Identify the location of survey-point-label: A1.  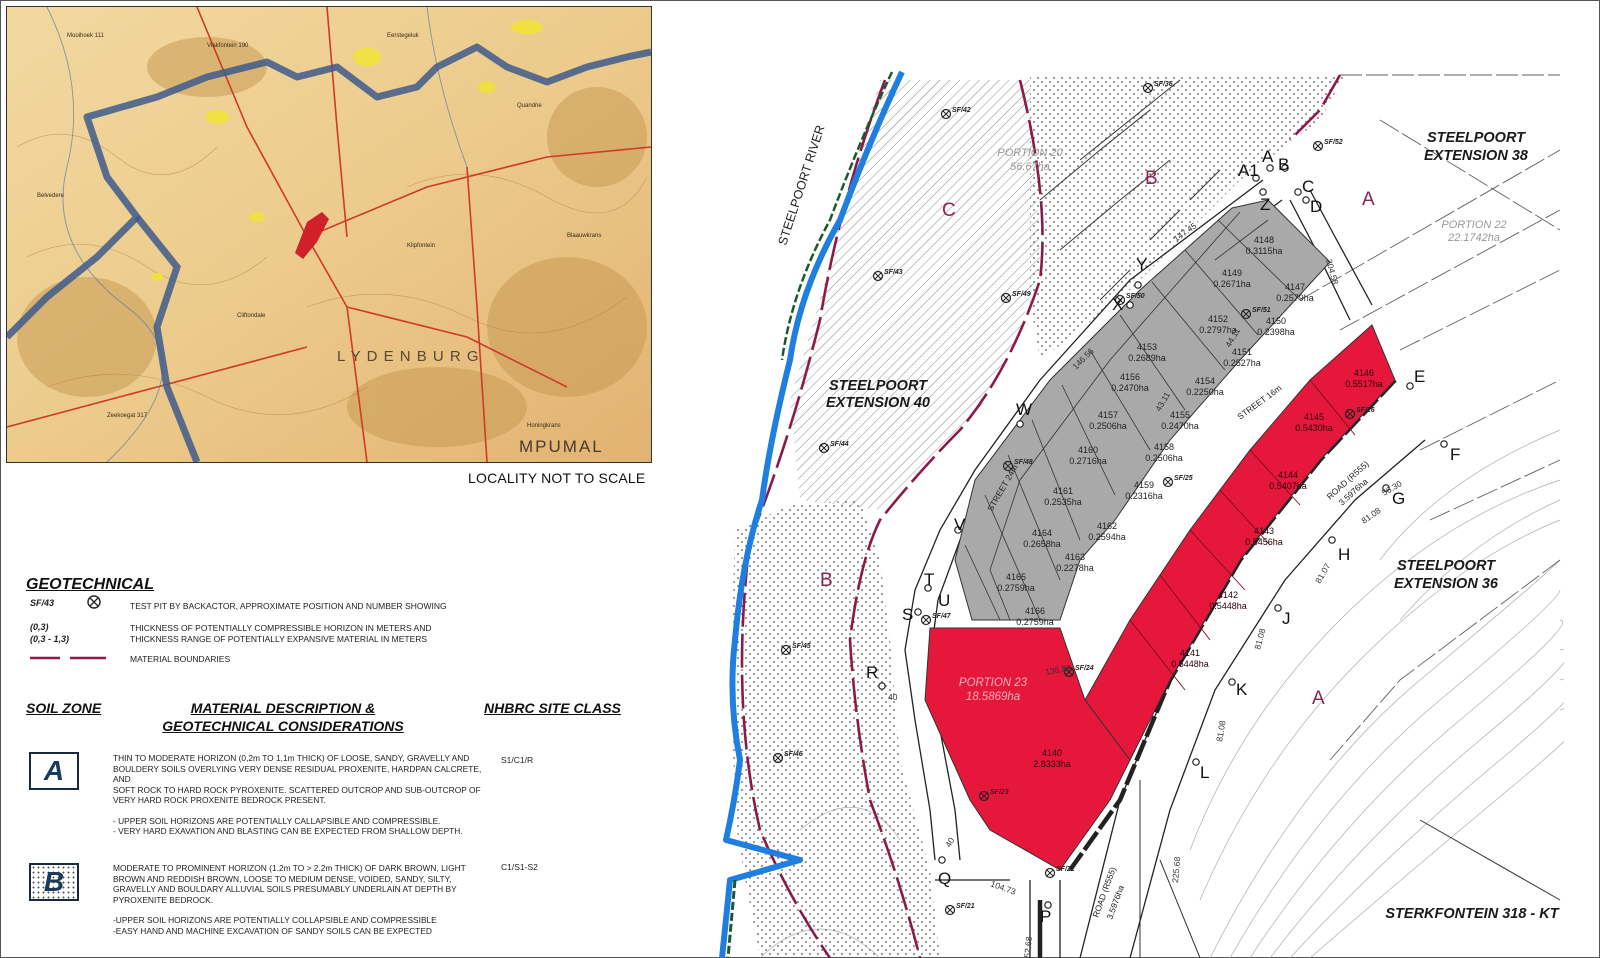
(1248, 170).